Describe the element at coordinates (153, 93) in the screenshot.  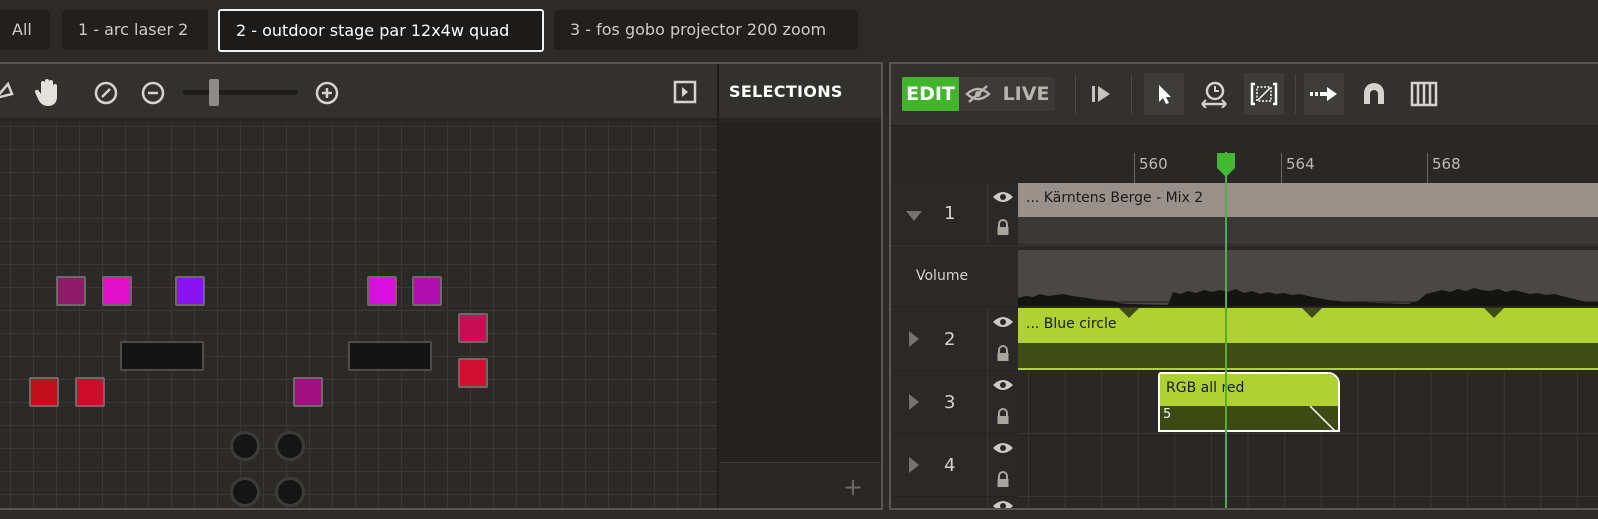
I see `zoom-out-icon` at that location.